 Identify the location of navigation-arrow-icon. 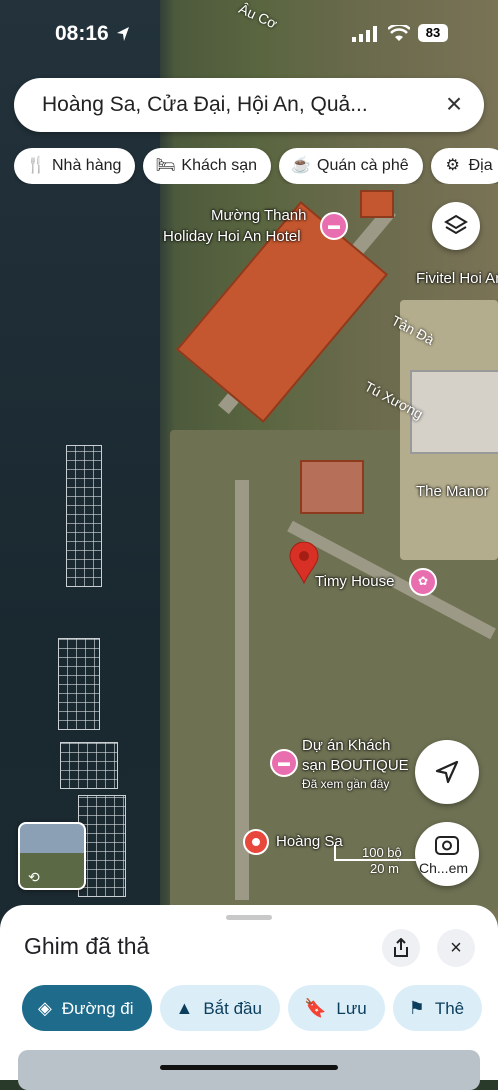
(447, 772).